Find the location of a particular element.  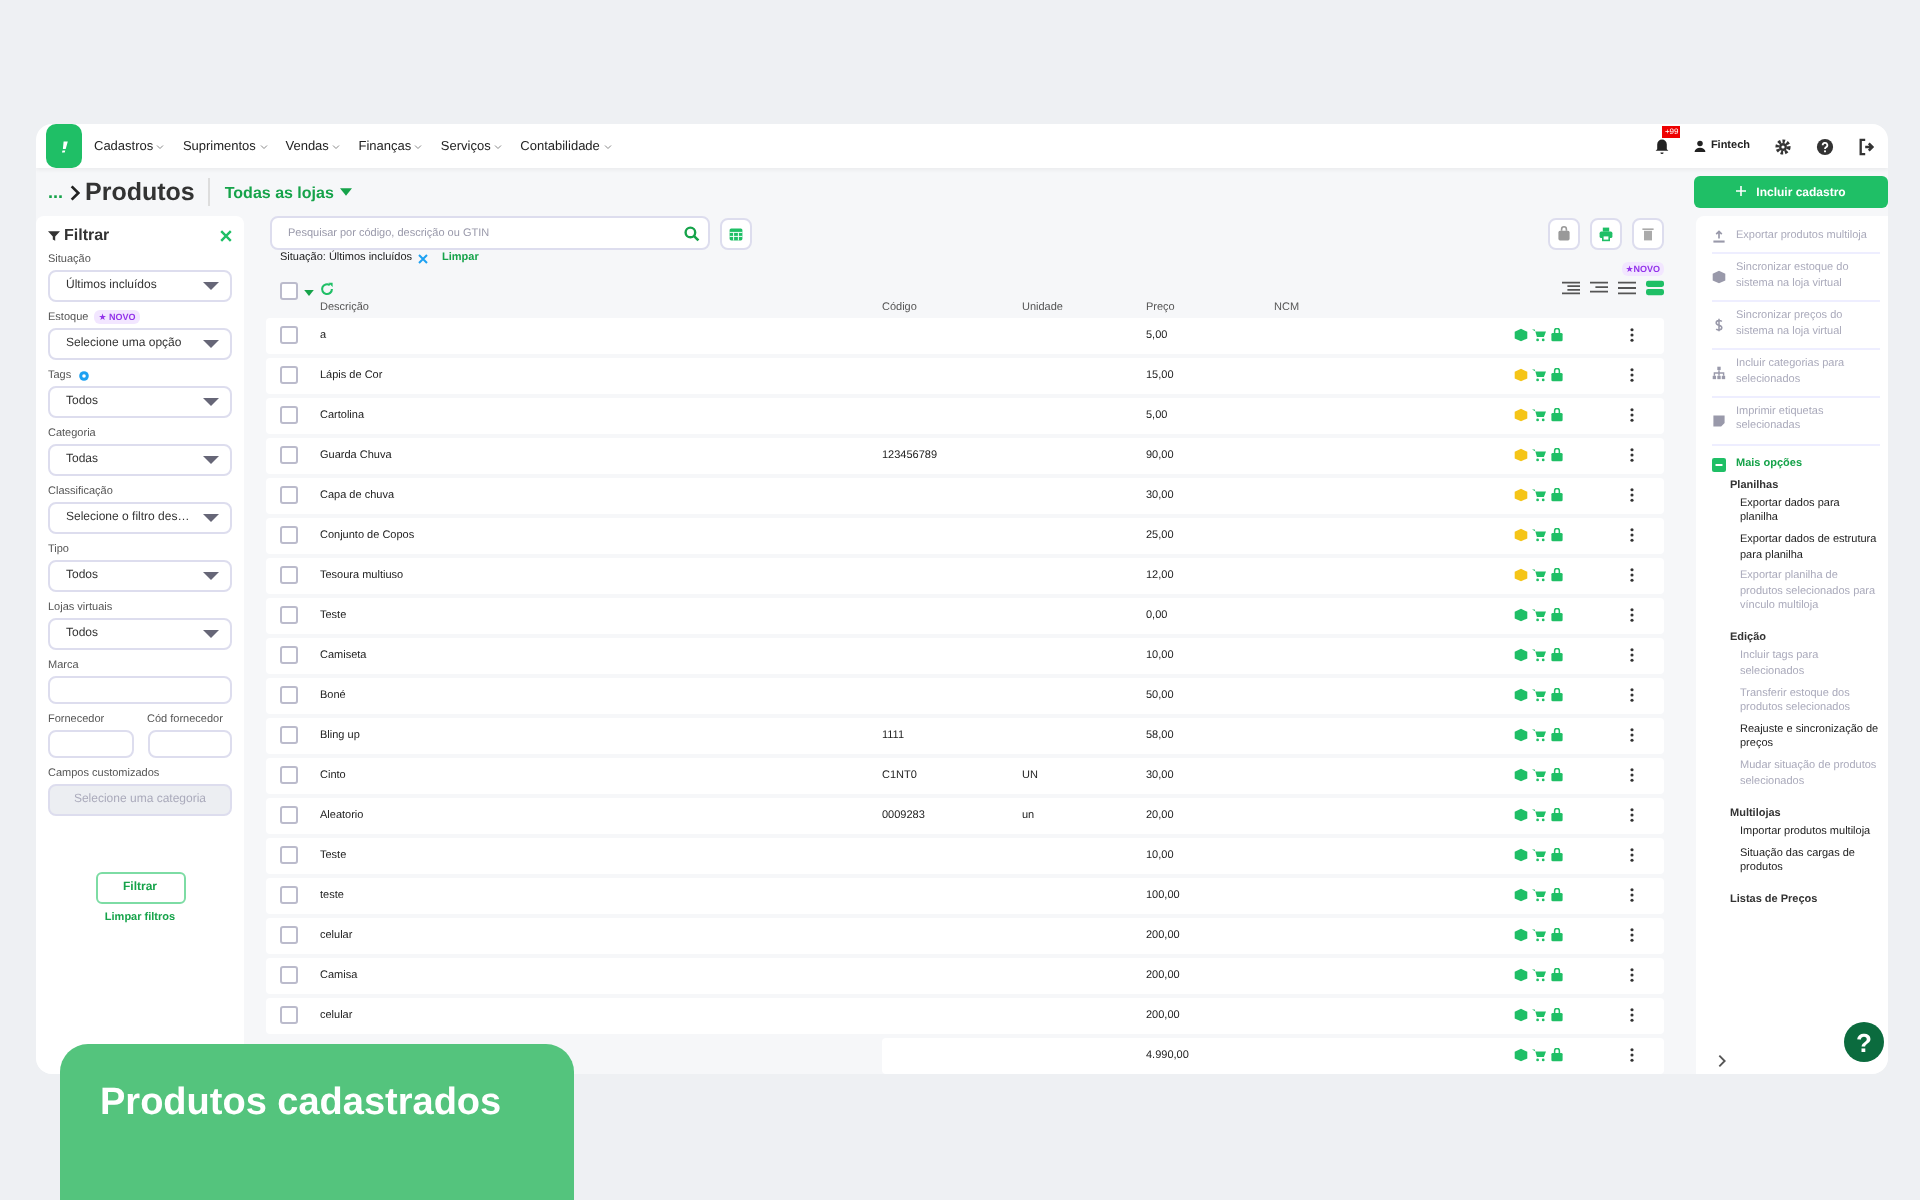

caret-icon is located at coordinates (309, 293).